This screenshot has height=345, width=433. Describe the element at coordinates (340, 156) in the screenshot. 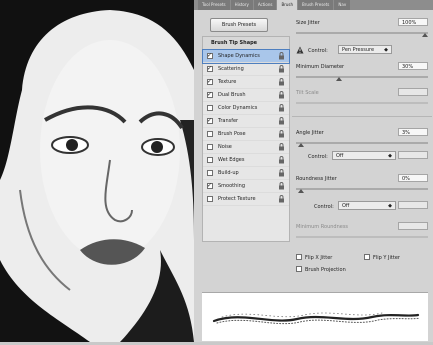

I see `angle-control-value: Off` at that location.